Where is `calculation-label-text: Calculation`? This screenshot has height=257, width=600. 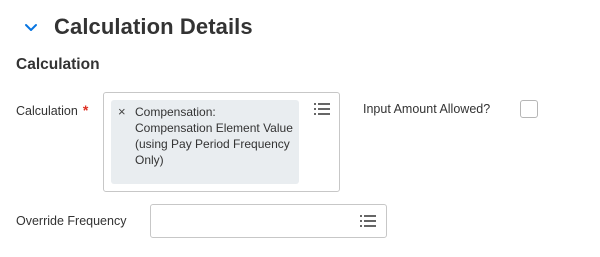 calculation-label-text: Calculation is located at coordinates (47, 111).